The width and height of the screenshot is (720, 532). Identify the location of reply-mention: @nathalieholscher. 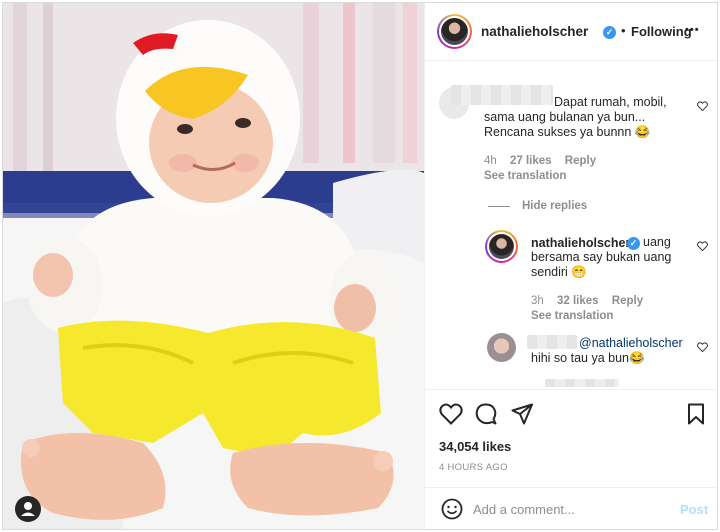
(631, 343).